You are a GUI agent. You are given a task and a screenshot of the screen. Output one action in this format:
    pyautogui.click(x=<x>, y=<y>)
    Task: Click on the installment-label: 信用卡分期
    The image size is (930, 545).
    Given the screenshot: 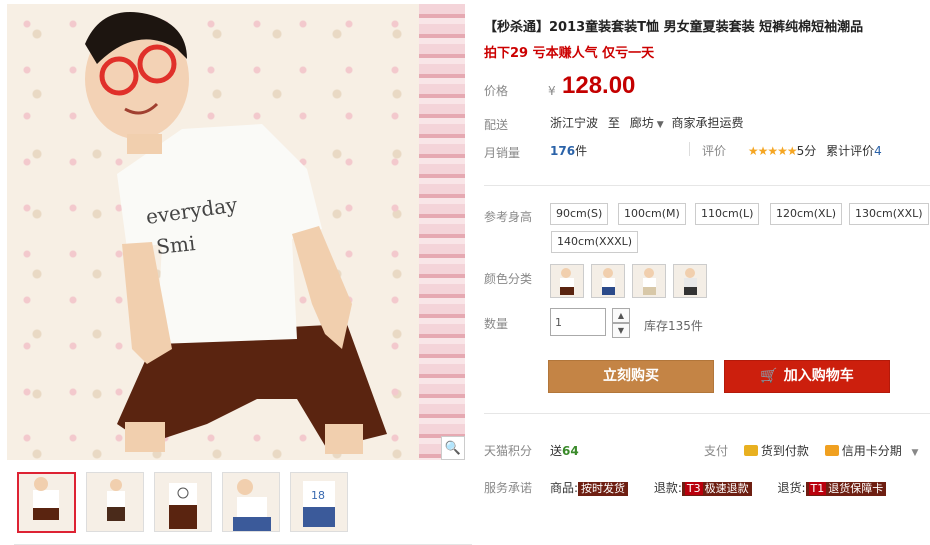 What is the action you would take?
    pyautogui.click(x=871, y=451)
    